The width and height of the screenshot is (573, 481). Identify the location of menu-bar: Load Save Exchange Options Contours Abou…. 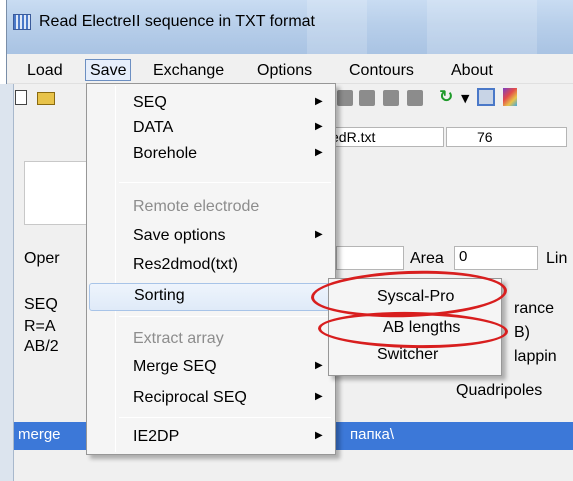
(290, 69).